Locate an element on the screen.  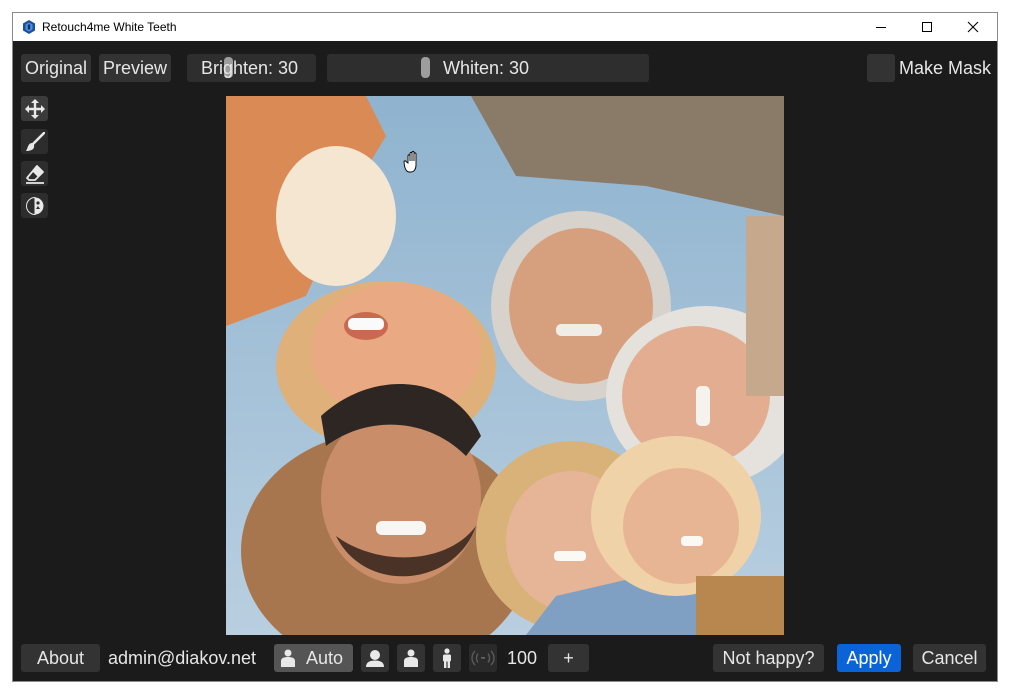
whiten-slider: Whiten: 30 is located at coordinates (488, 68).